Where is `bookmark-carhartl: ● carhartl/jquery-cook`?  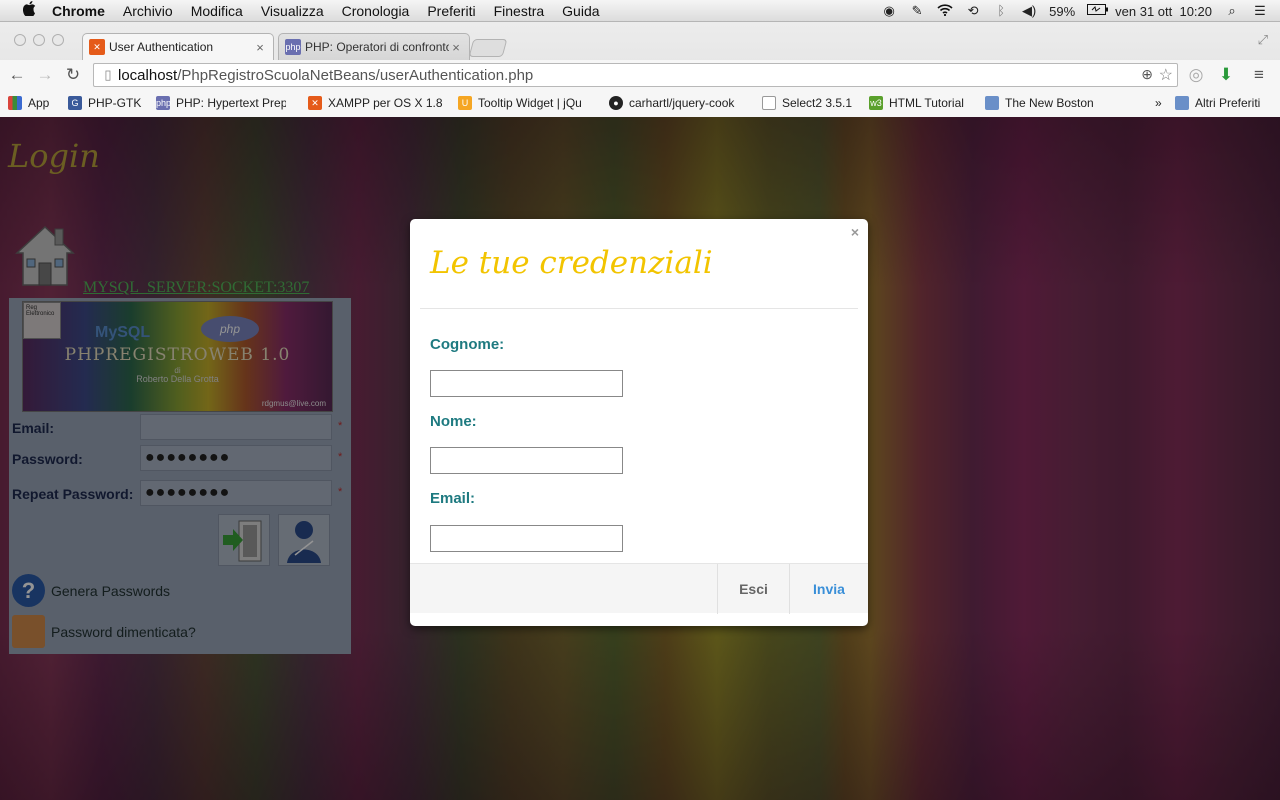 bookmark-carhartl: ● carhartl/jquery-cook is located at coordinates (671, 103).